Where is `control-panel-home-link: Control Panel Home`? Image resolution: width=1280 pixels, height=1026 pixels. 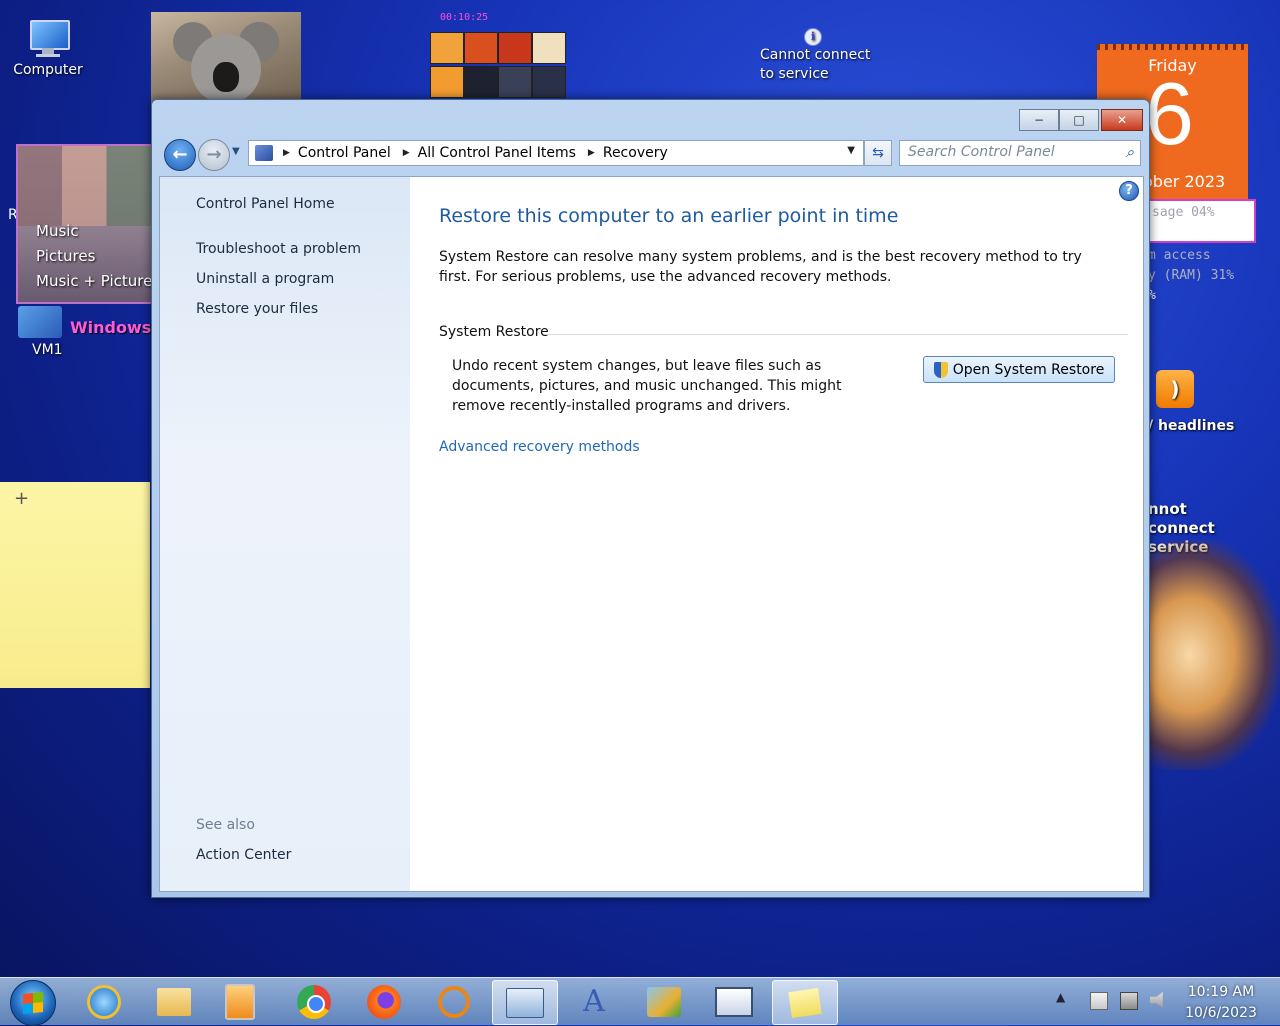 control-panel-home-link: Control Panel Home is located at coordinates (265, 204).